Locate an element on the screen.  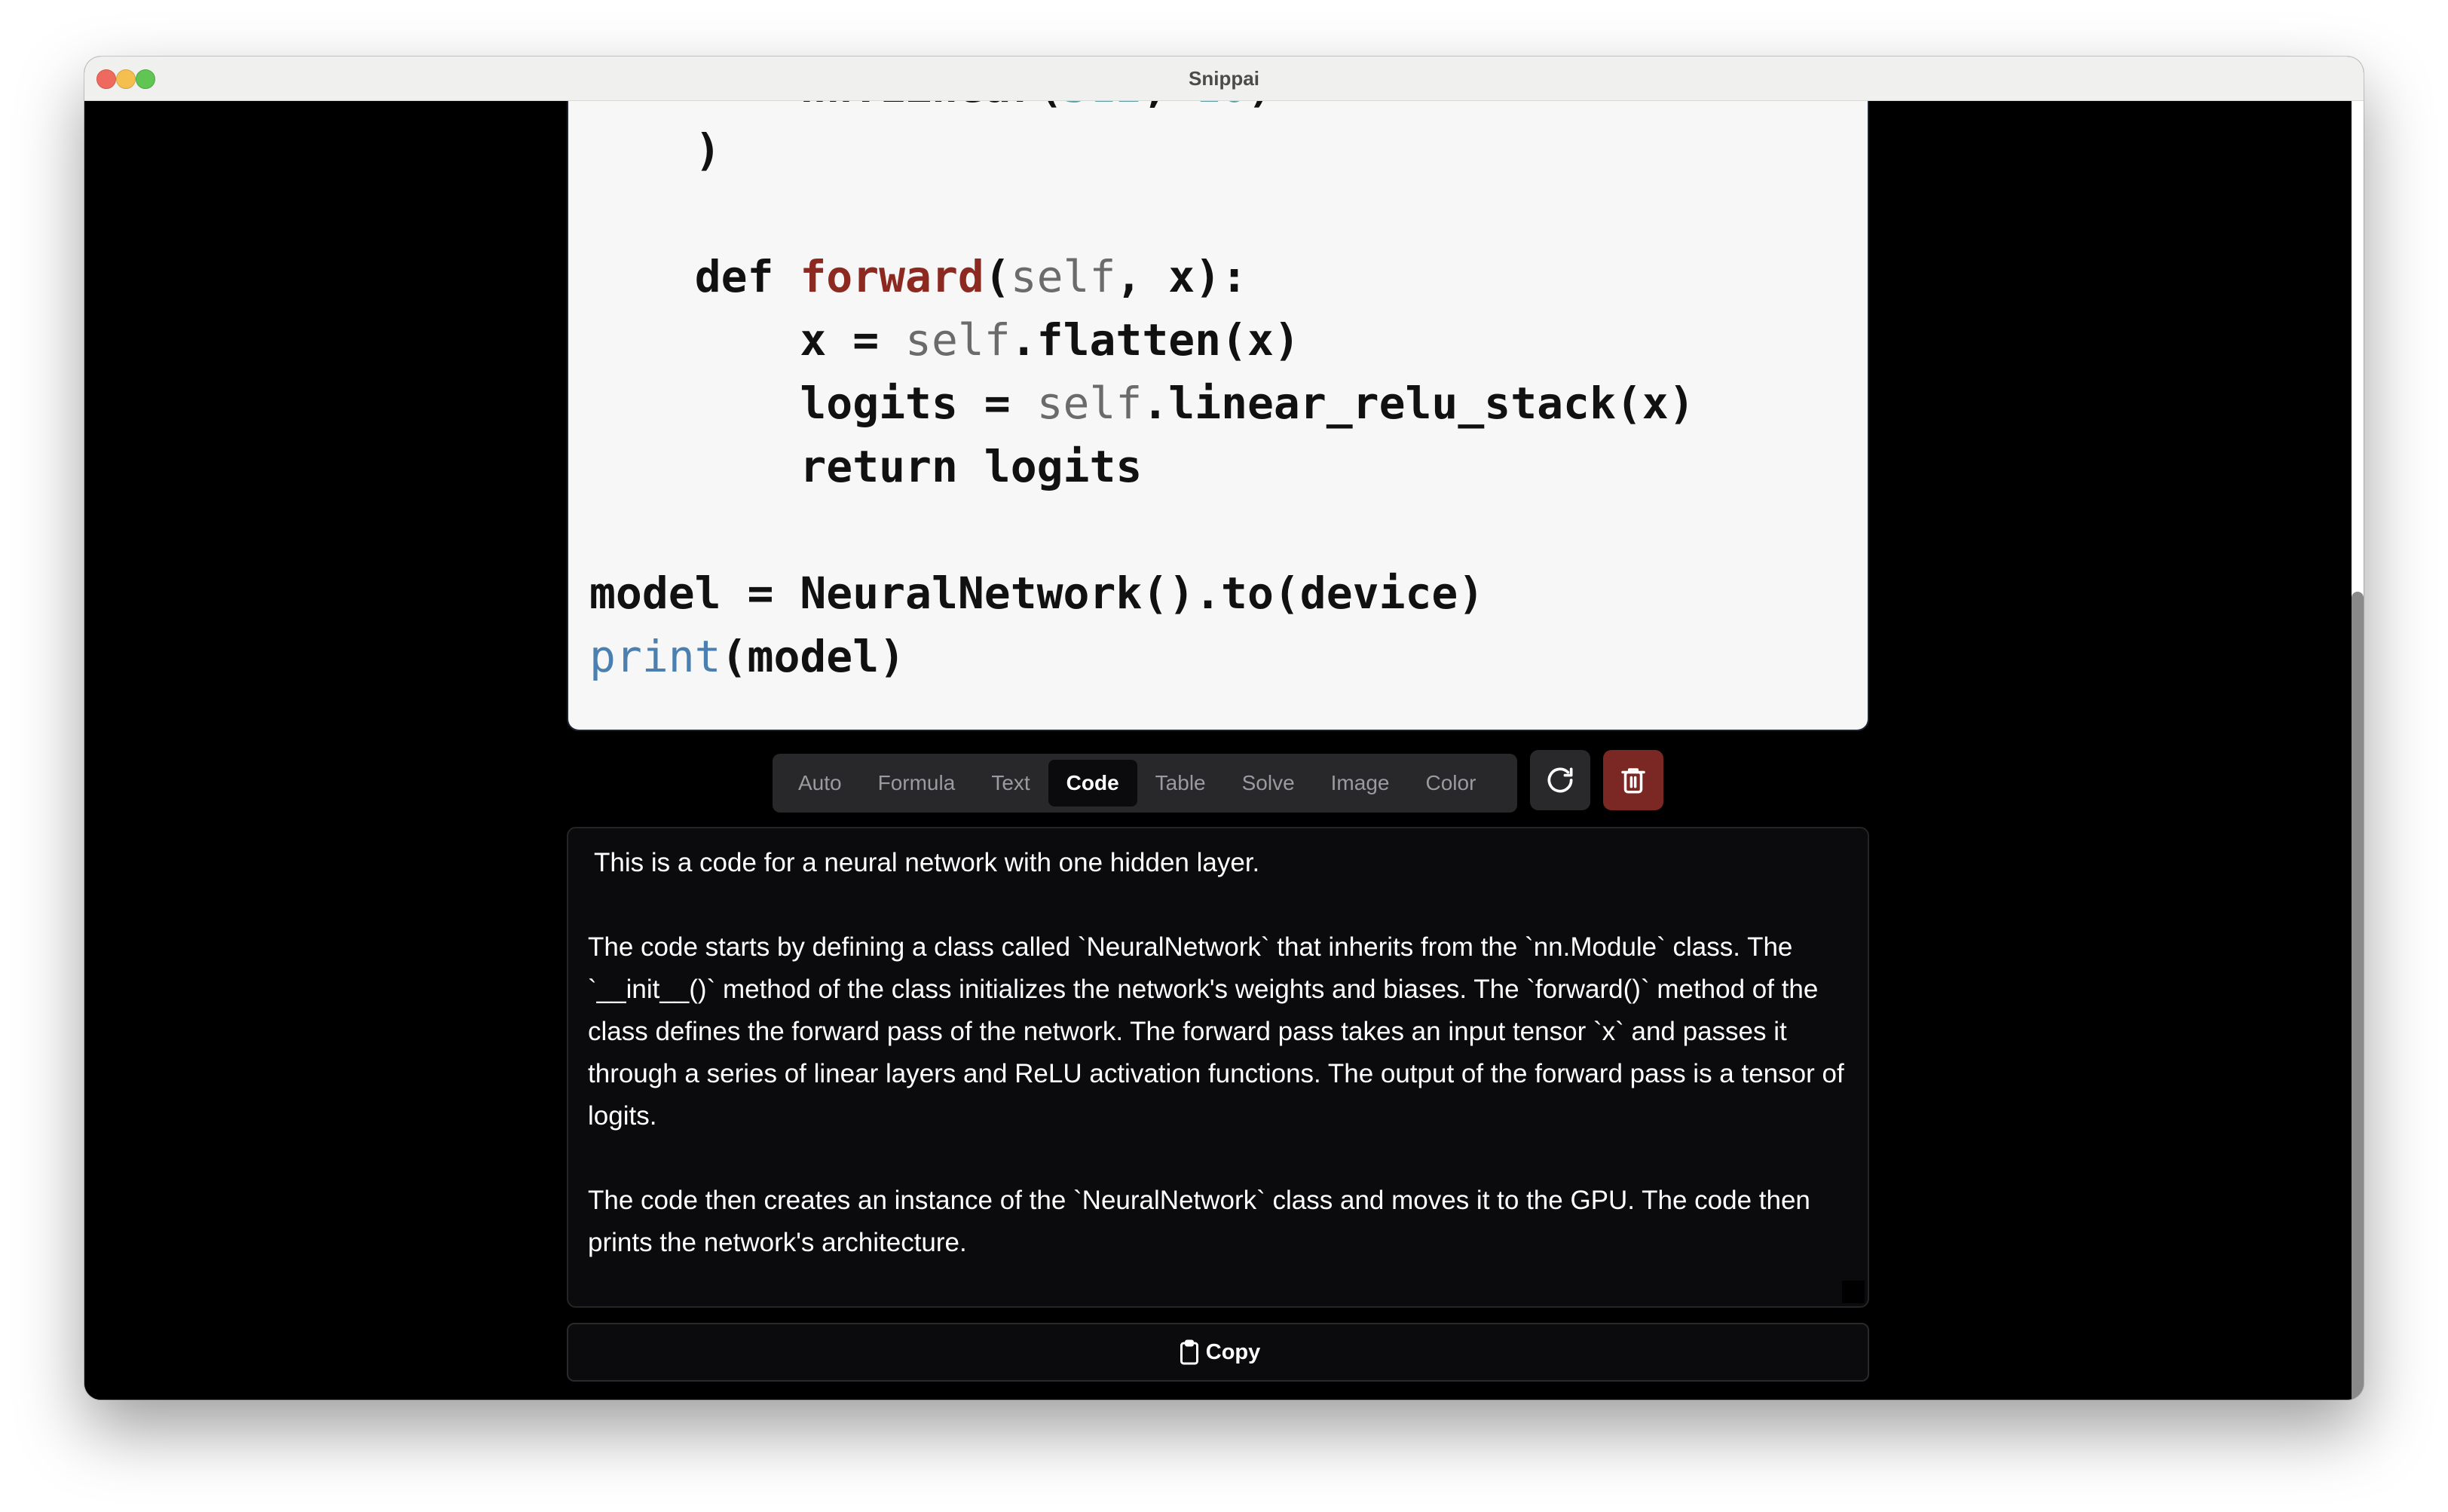
code-token: x = is located at coordinates (853, 340).